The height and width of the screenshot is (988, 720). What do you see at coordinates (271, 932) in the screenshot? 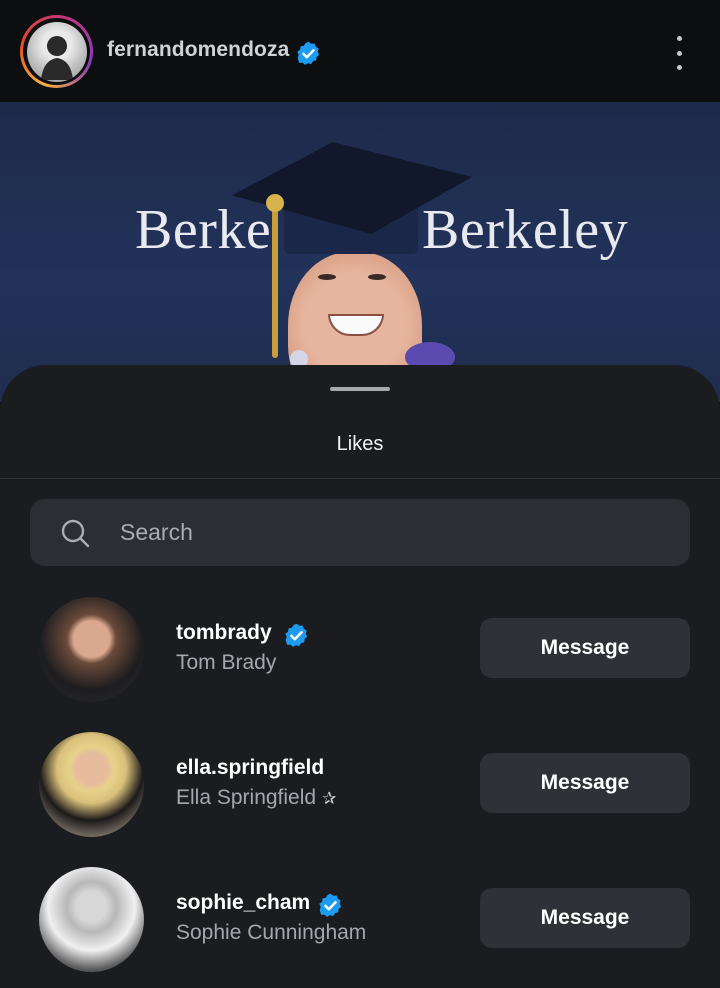
I see `row-fullname: Sophie Cunningham` at bounding box center [271, 932].